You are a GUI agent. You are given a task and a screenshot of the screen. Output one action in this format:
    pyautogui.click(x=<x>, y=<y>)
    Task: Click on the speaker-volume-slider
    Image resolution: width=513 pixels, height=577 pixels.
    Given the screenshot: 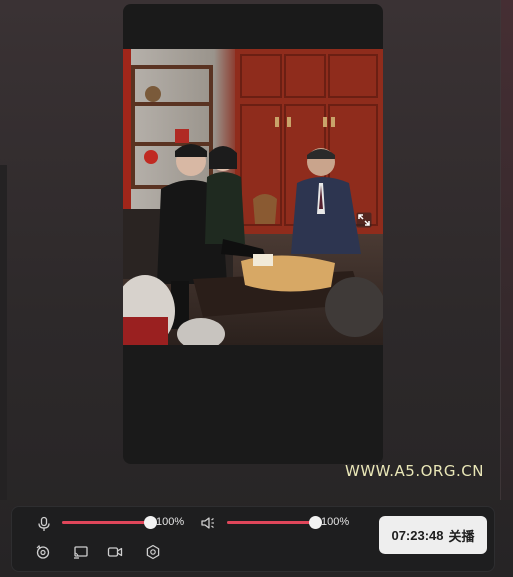 What is the action you would take?
    pyautogui.click(x=274, y=522)
    